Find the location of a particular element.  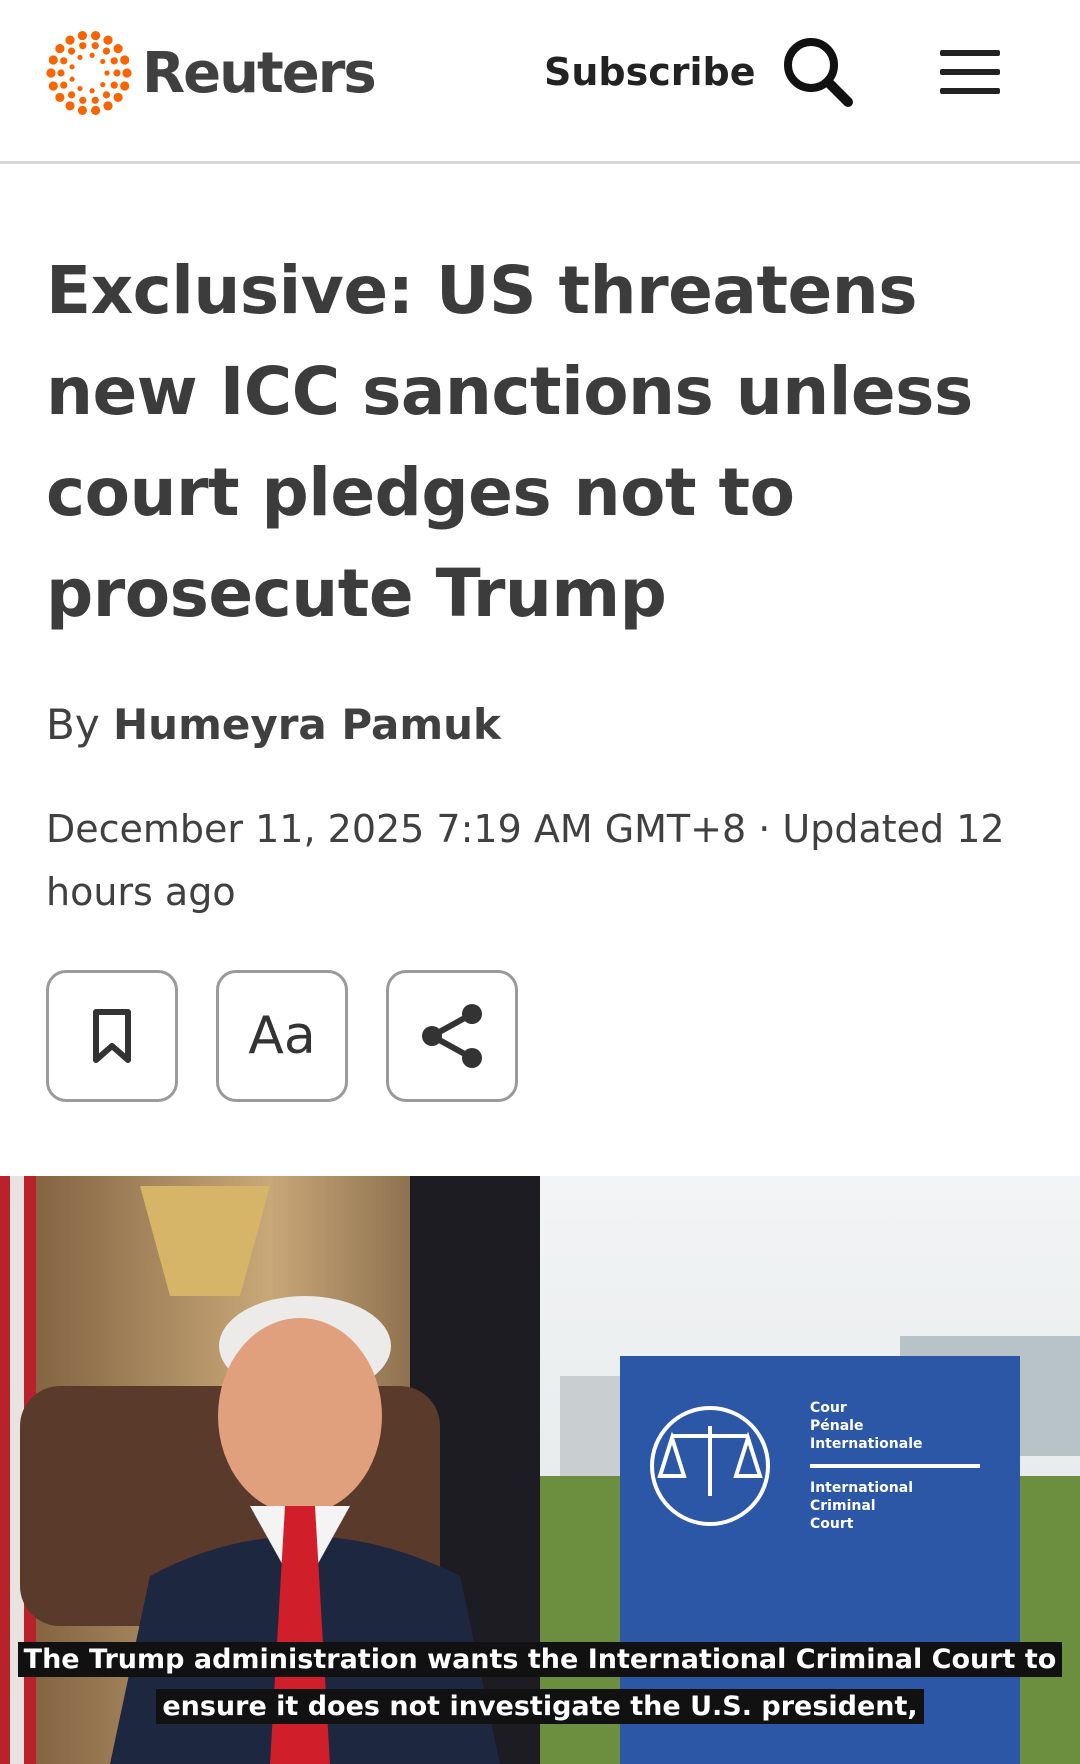

search-icon is located at coordinates (818, 72).